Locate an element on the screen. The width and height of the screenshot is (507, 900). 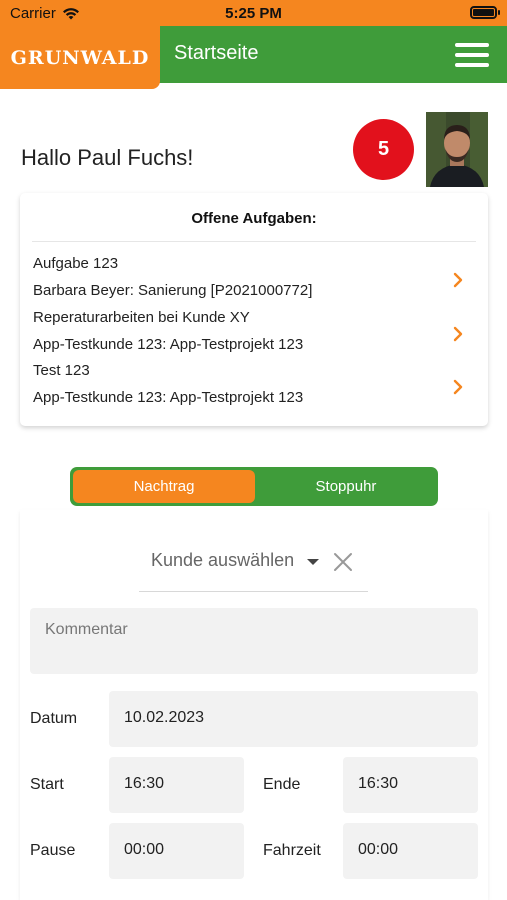
app-header: GRUNWALD Startseite is located at coordinates (253, 57).